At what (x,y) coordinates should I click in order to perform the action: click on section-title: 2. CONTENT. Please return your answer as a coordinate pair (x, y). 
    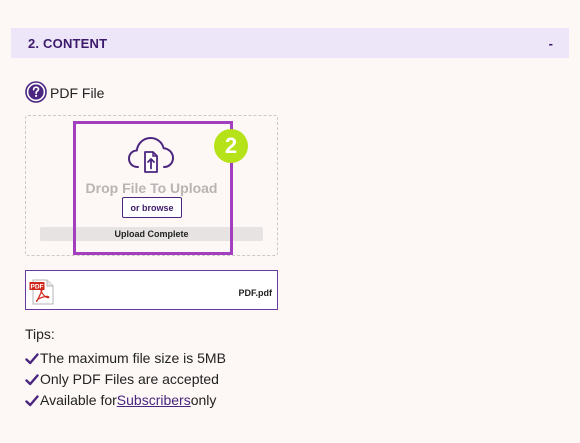
    Looking at the image, I should click on (68, 43).